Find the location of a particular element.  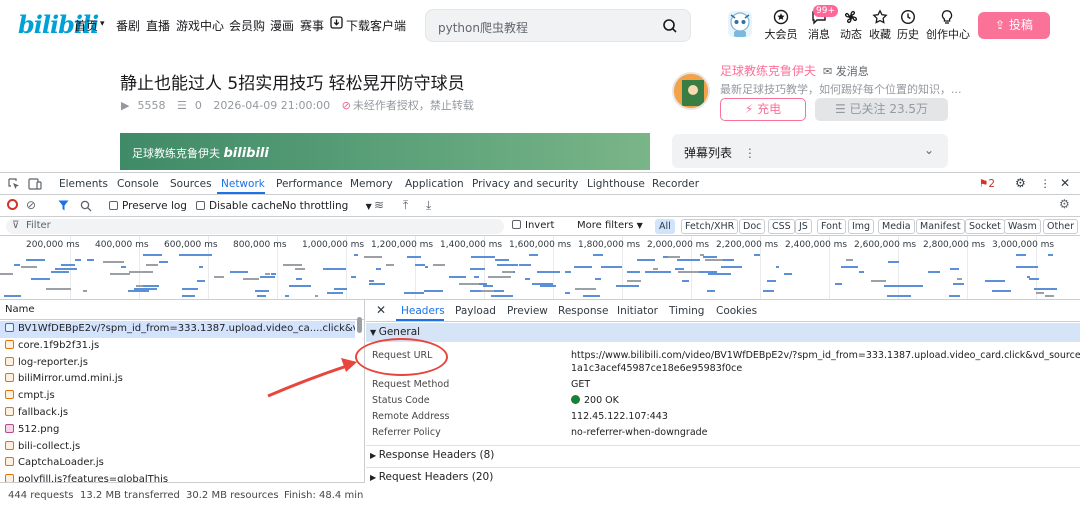

request-row: polyfill.js?features=globalThis is located at coordinates (177, 477).